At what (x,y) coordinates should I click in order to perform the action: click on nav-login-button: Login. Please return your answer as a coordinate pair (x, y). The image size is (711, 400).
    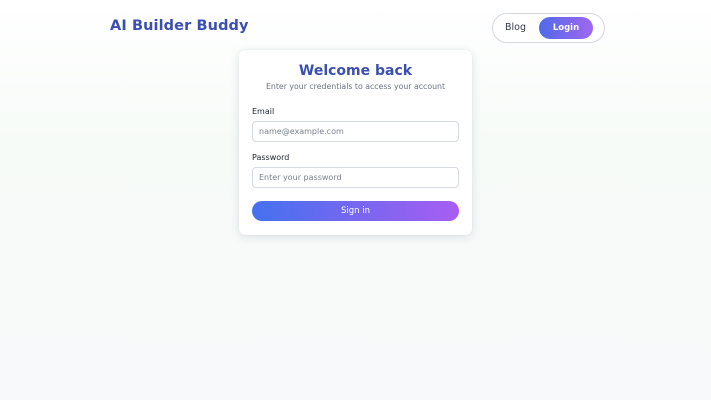
    Looking at the image, I should click on (566, 28).